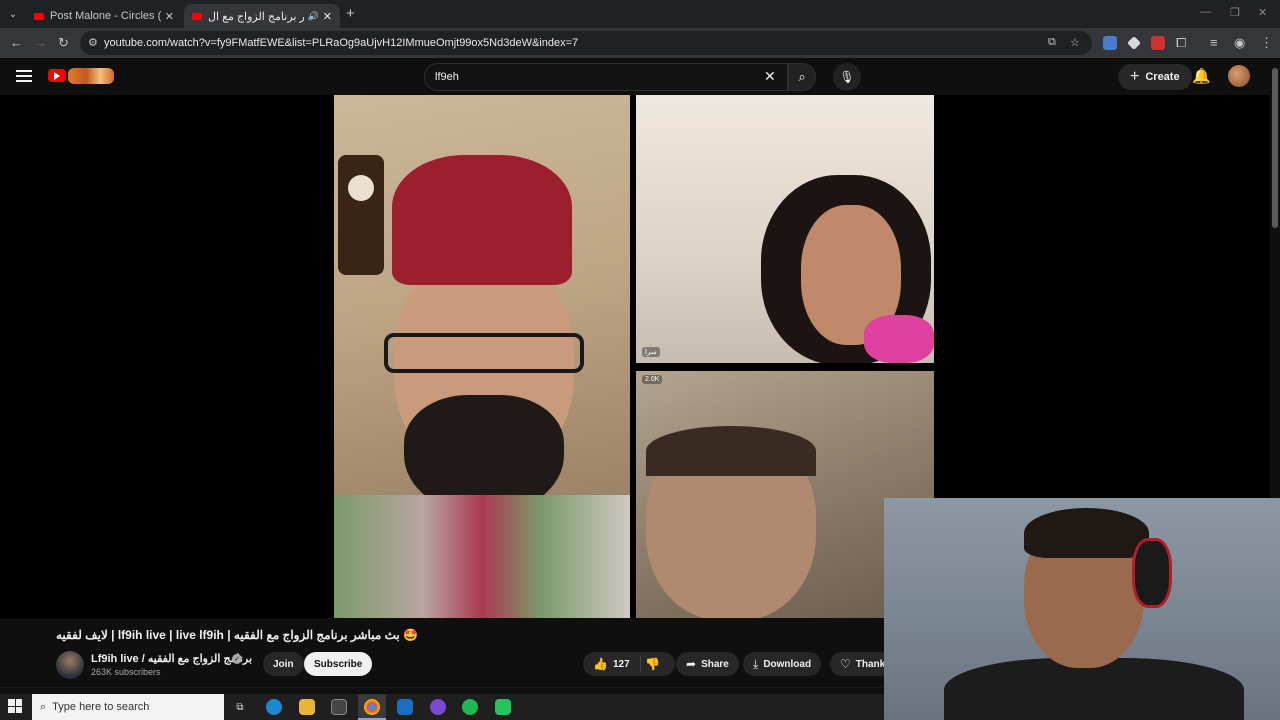  Describe the element at coordinates (1181, 43) in the screenshot. I see `extensions-puzzle-icon: ⧠` at that location.